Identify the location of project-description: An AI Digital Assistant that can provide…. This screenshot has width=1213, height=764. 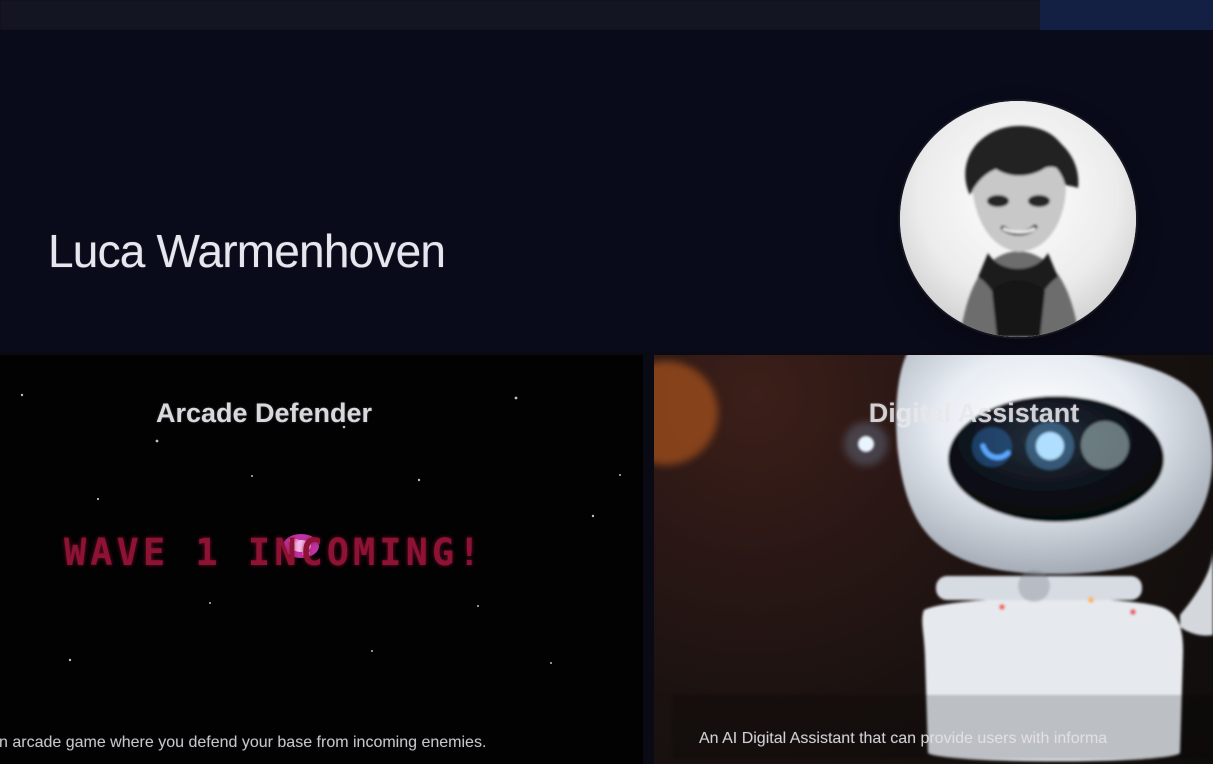
(903, 738).